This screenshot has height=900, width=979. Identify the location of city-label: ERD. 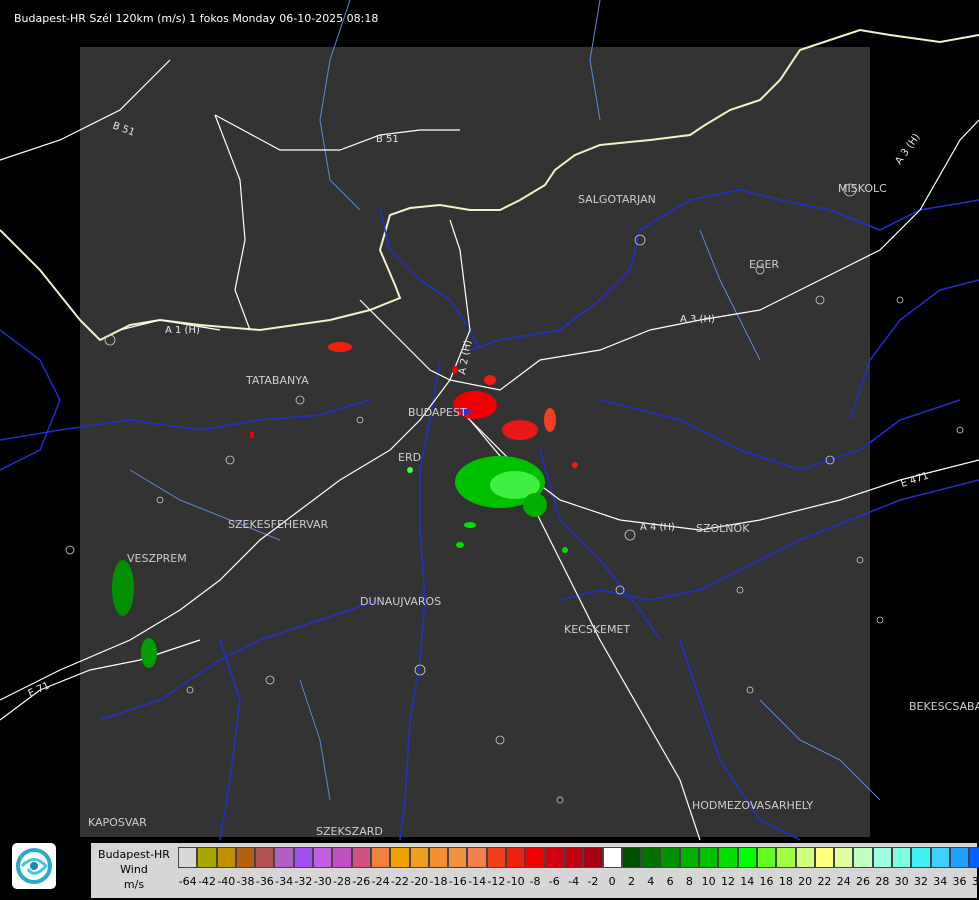
(409, 457).